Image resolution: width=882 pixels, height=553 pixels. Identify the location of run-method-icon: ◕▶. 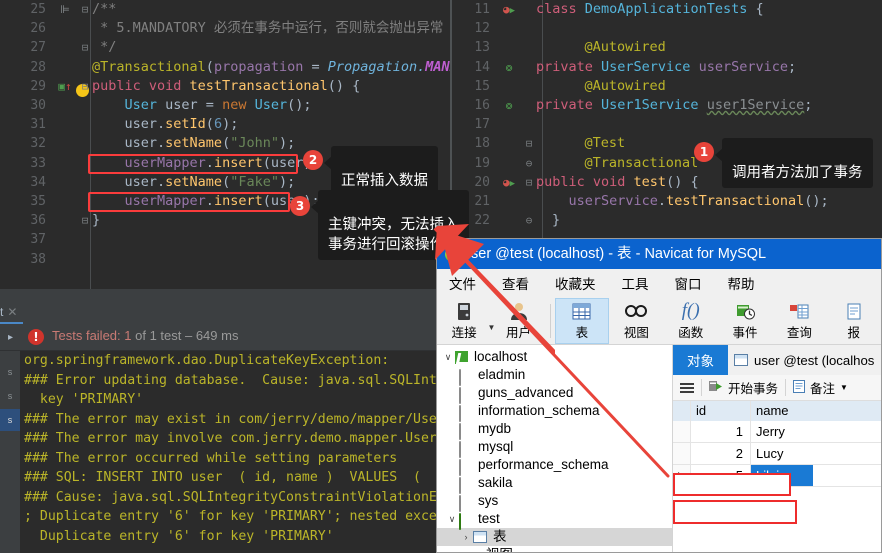
(509, 183).